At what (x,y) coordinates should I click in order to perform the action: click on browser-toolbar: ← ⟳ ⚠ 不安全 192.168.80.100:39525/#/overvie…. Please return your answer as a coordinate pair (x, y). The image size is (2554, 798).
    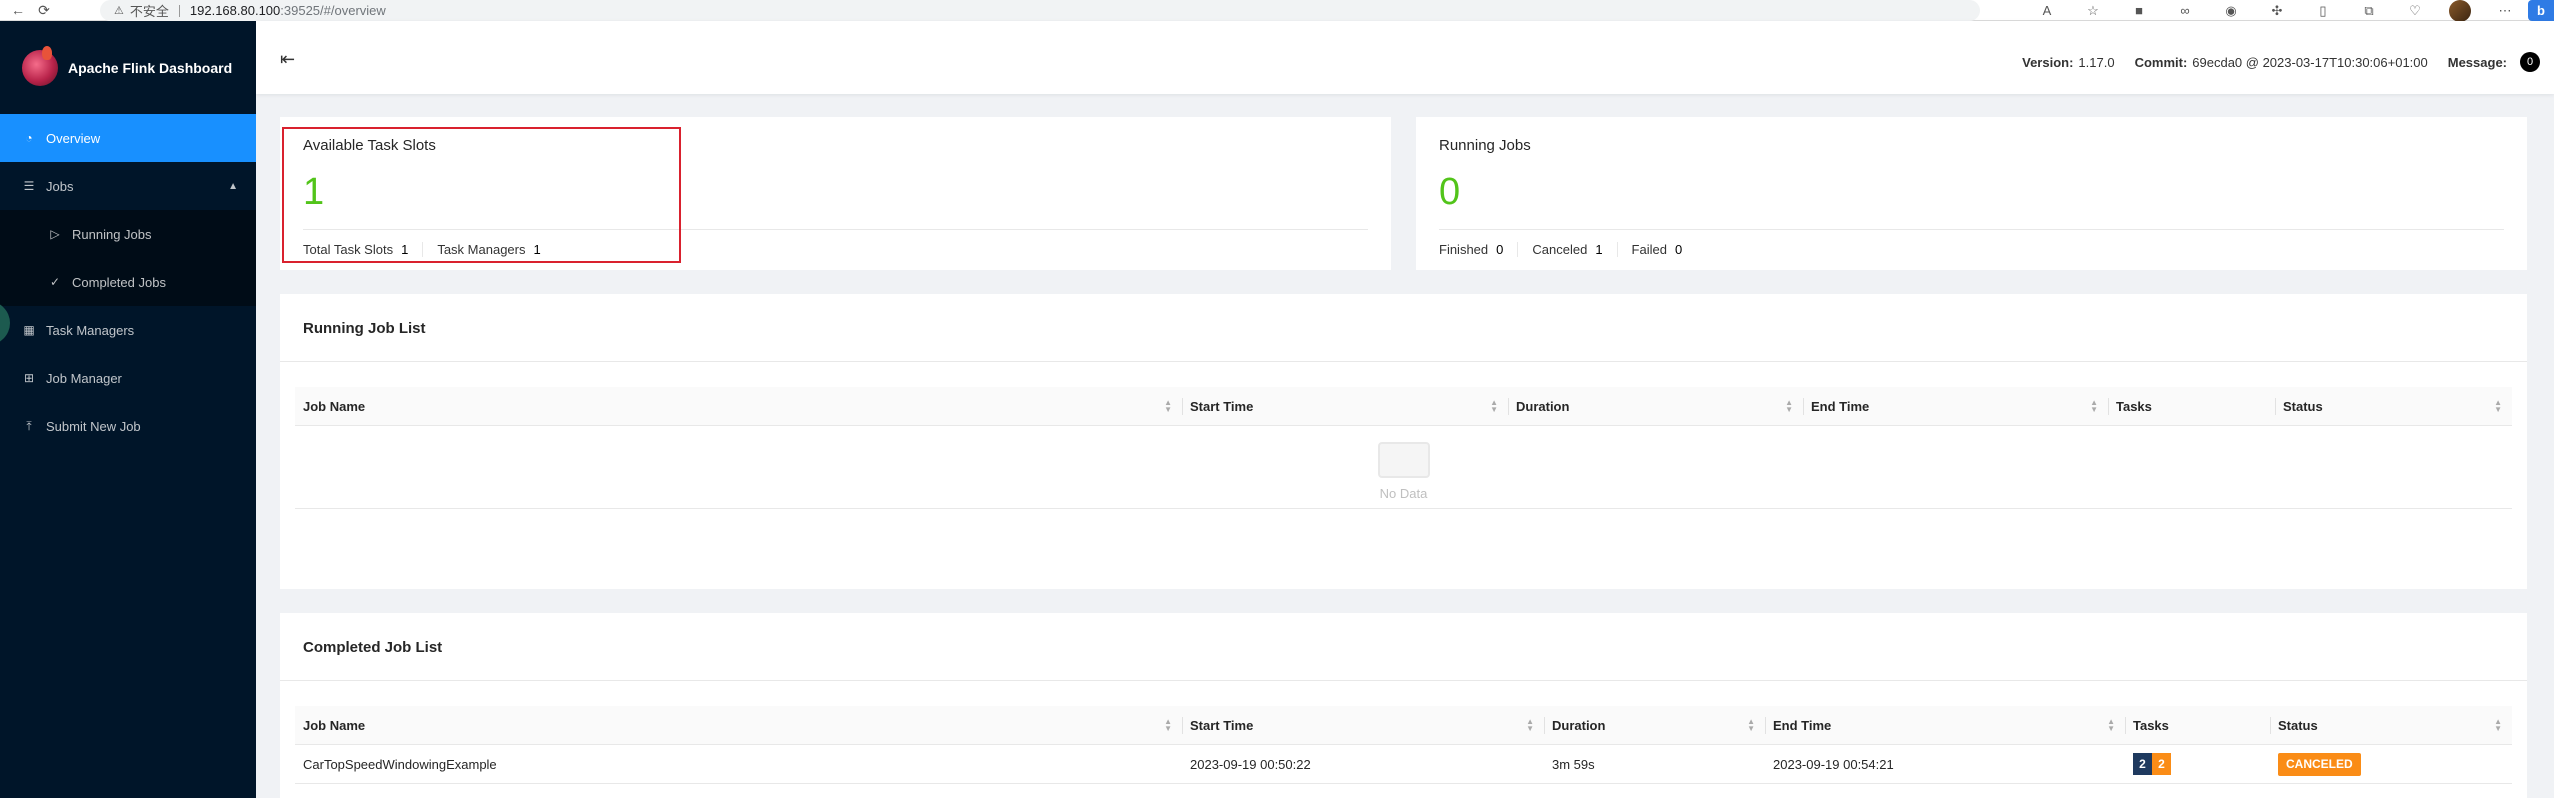
    Looking at the image, I should click on (1277, 11).